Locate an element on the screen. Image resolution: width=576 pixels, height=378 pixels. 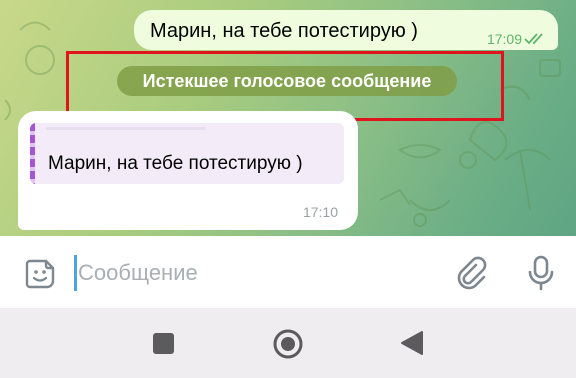
reply-accent-bar is located at coordinates (32, 153).